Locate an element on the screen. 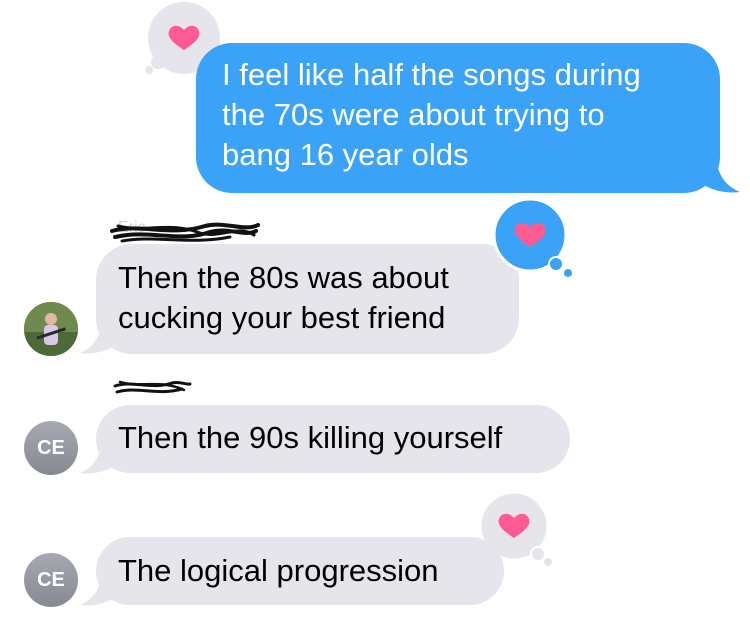  avatar-photo is located at coordinates (51, 329).